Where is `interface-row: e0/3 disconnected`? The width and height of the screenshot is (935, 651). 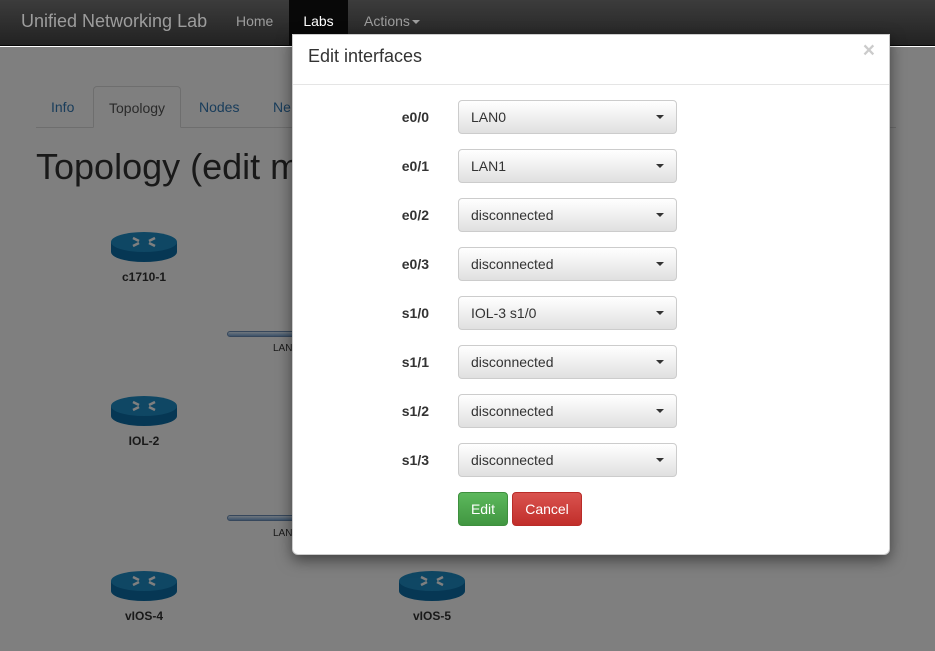 interface-row: e0/3 disconnected is located at coordinates (591, 264).